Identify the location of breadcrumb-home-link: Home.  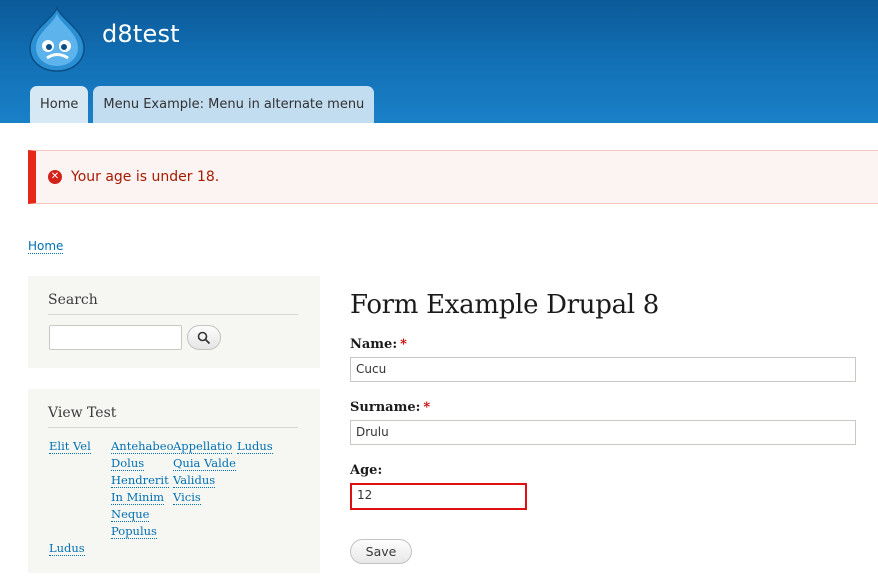
(46, 246).